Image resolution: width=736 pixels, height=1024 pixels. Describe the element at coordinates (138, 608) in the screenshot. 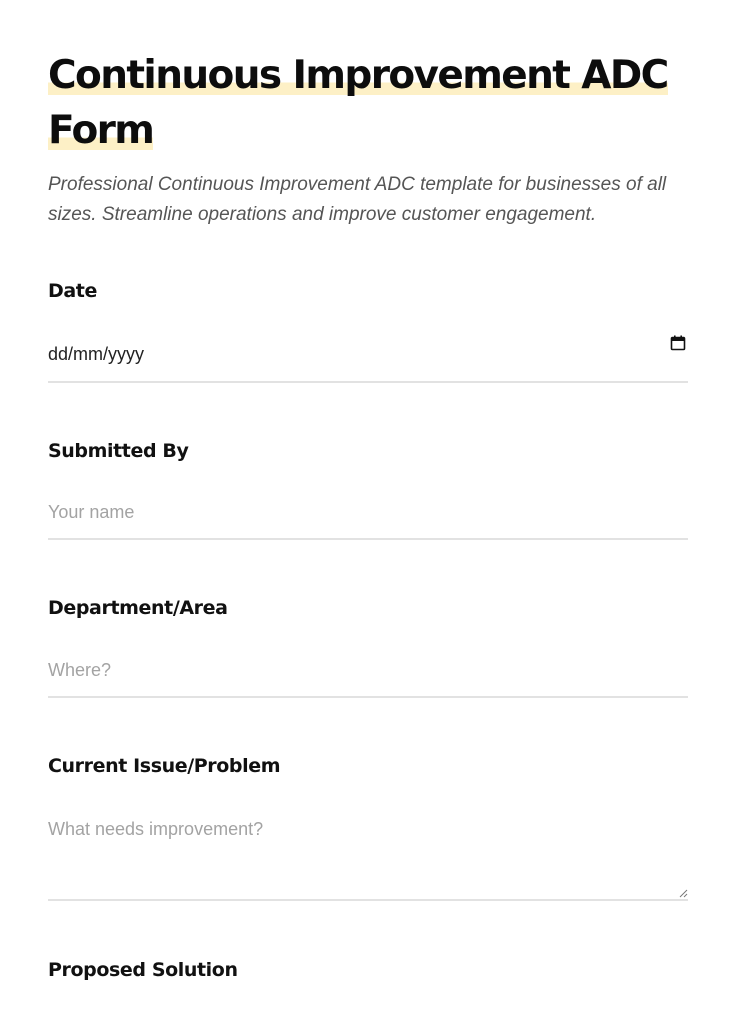

I see `department-label: Department/Area` at that location.